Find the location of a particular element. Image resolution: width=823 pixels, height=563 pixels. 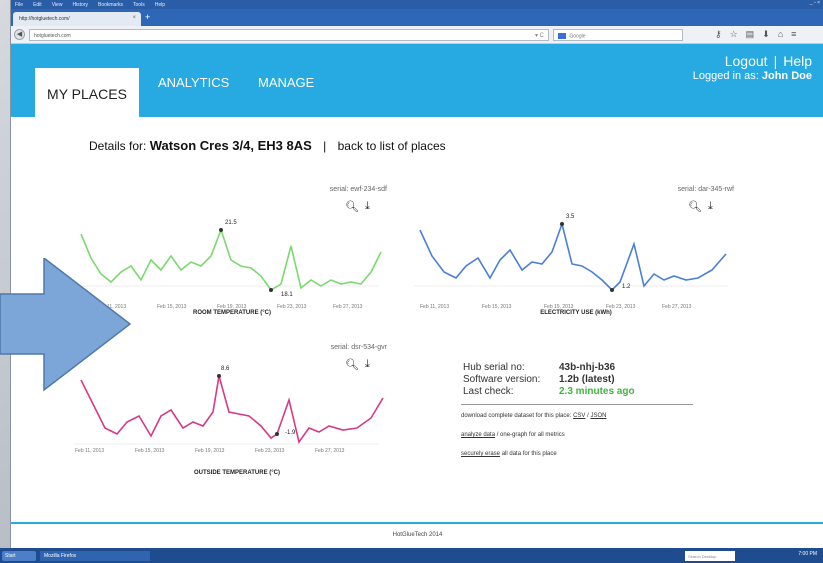

search-input: Google is located at coordinates (618, 35).